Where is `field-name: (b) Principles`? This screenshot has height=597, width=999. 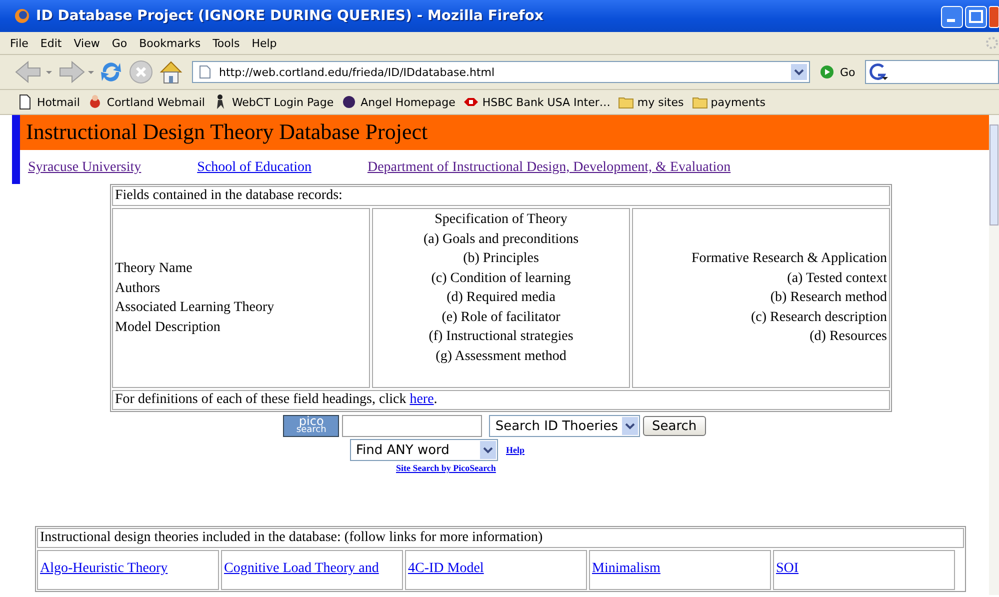
field-name: (b) Principles is located at coordinates (501, 259).